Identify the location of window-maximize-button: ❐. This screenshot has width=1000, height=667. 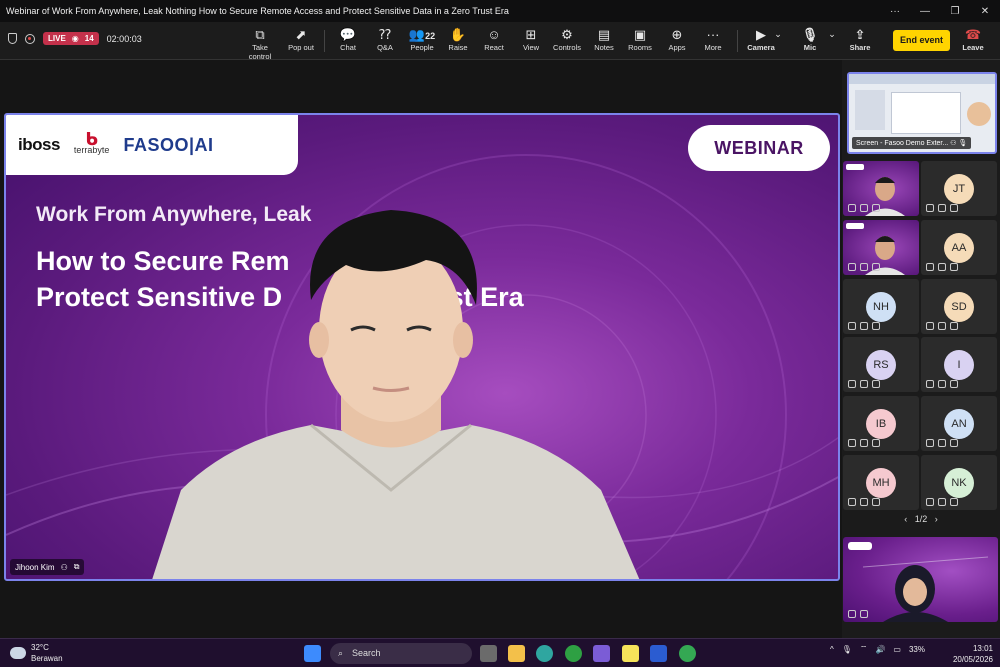
(955, 11).